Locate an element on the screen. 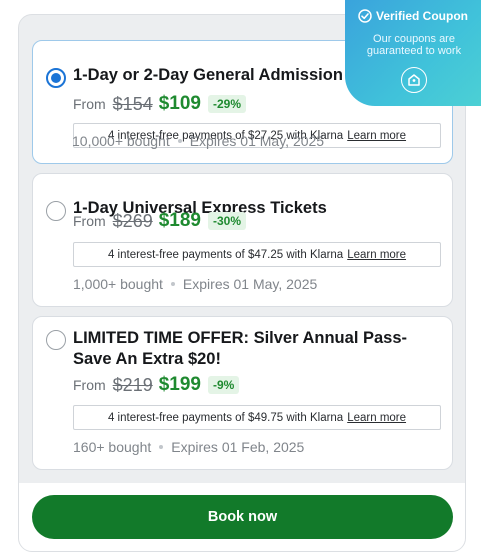 The image size is (481, 560). discount-badge: -29% is located at coordinates (227, 104).